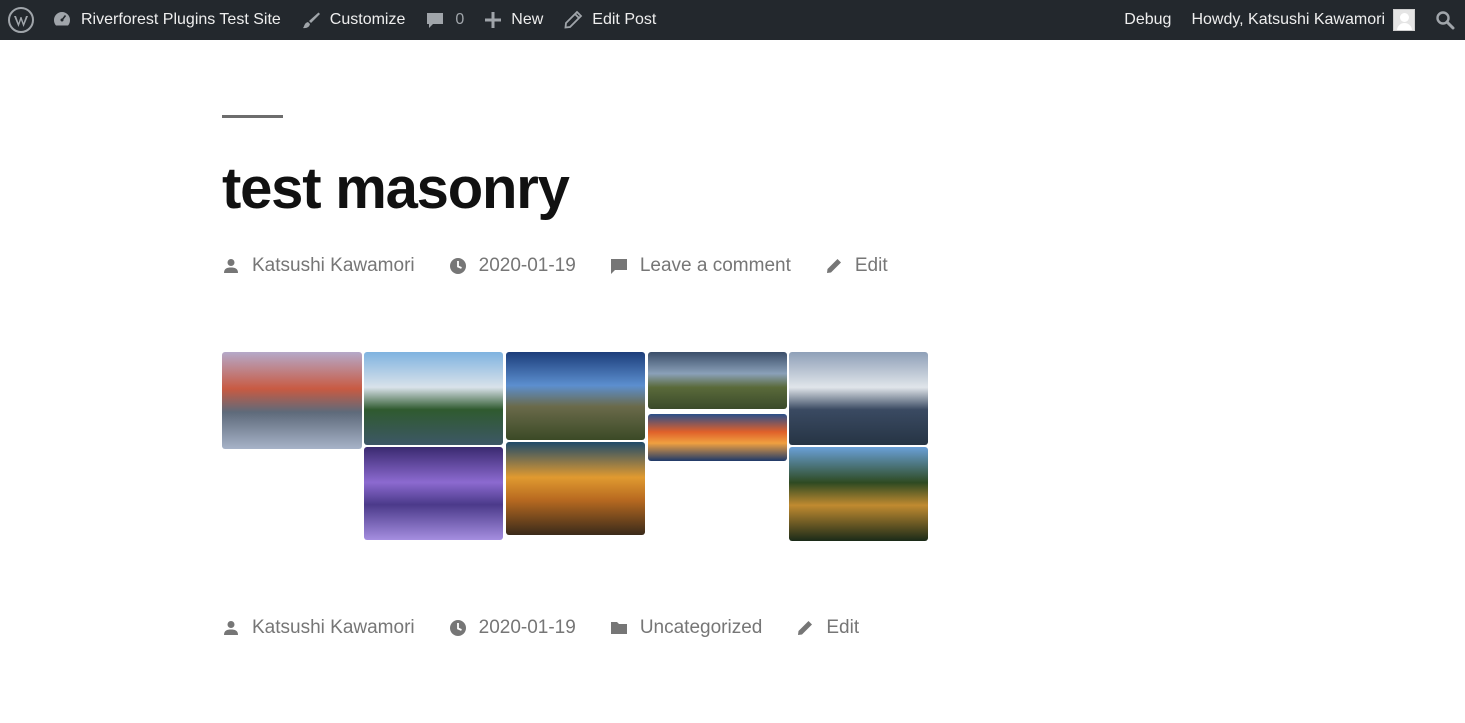 The image size is (1465, 723). Describe the element at coordinates (618, 628) in the screenshot. I see `folder-icon` at that location.